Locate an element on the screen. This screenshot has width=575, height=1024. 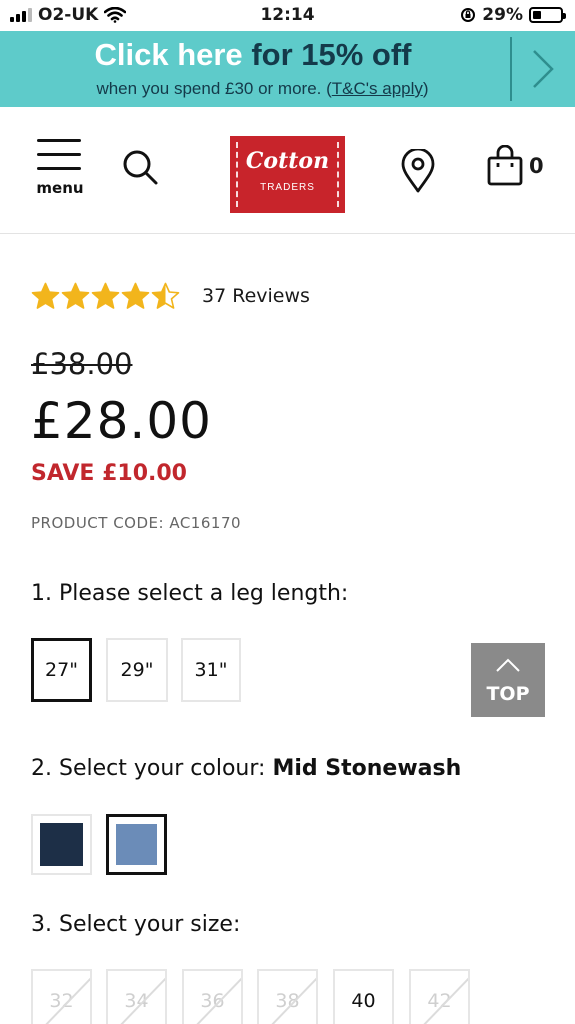
size-option: 32 is located at coordinates (61, 996).